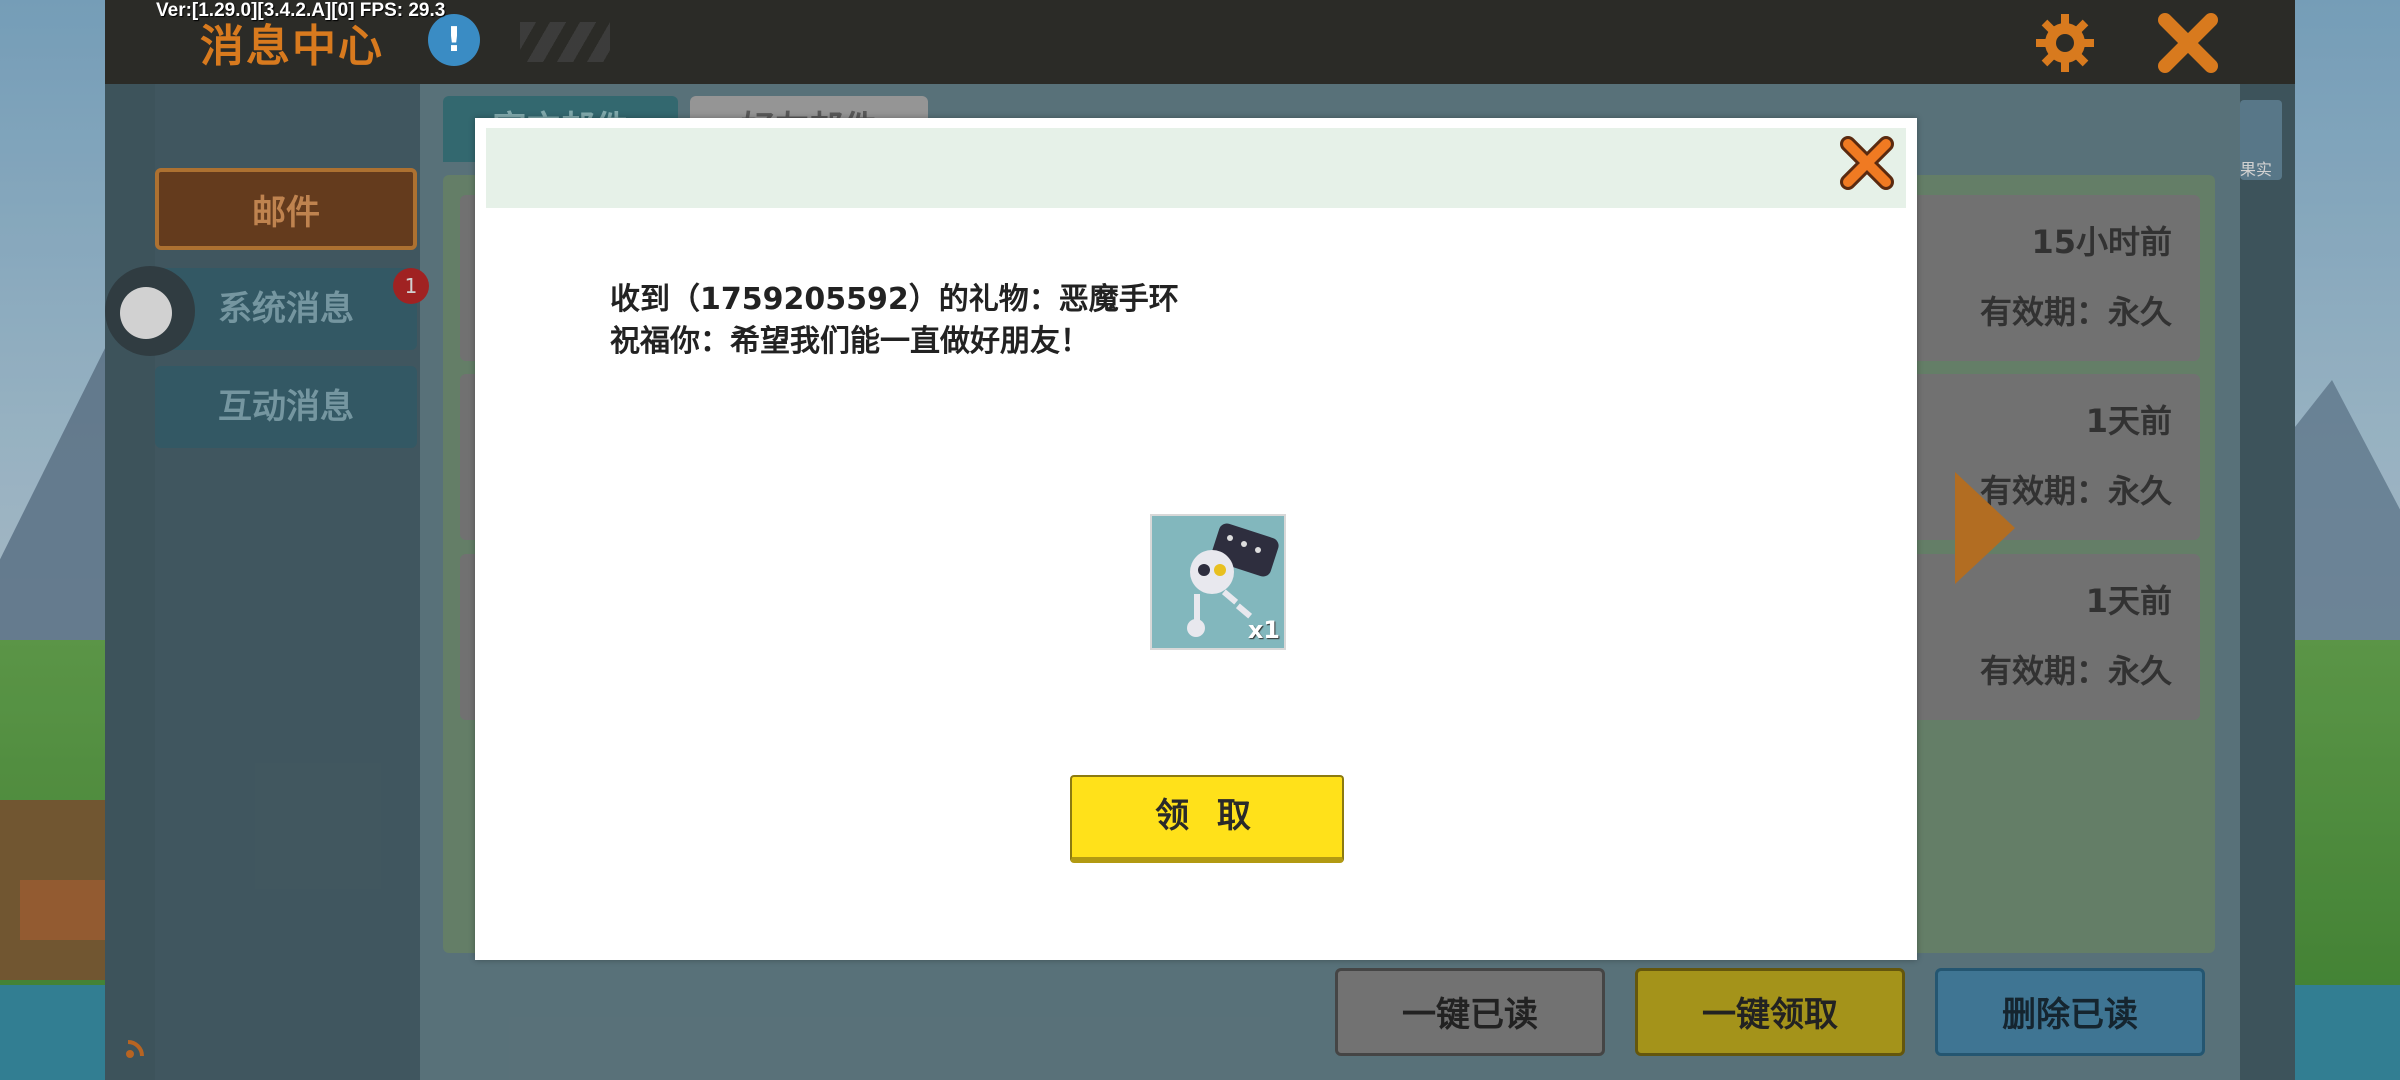 The image size is (2400, 1080). What do you see at coordinates (2188, 43) in the screenshot?
I see `close-icon` at bounding box center [2188, 43].